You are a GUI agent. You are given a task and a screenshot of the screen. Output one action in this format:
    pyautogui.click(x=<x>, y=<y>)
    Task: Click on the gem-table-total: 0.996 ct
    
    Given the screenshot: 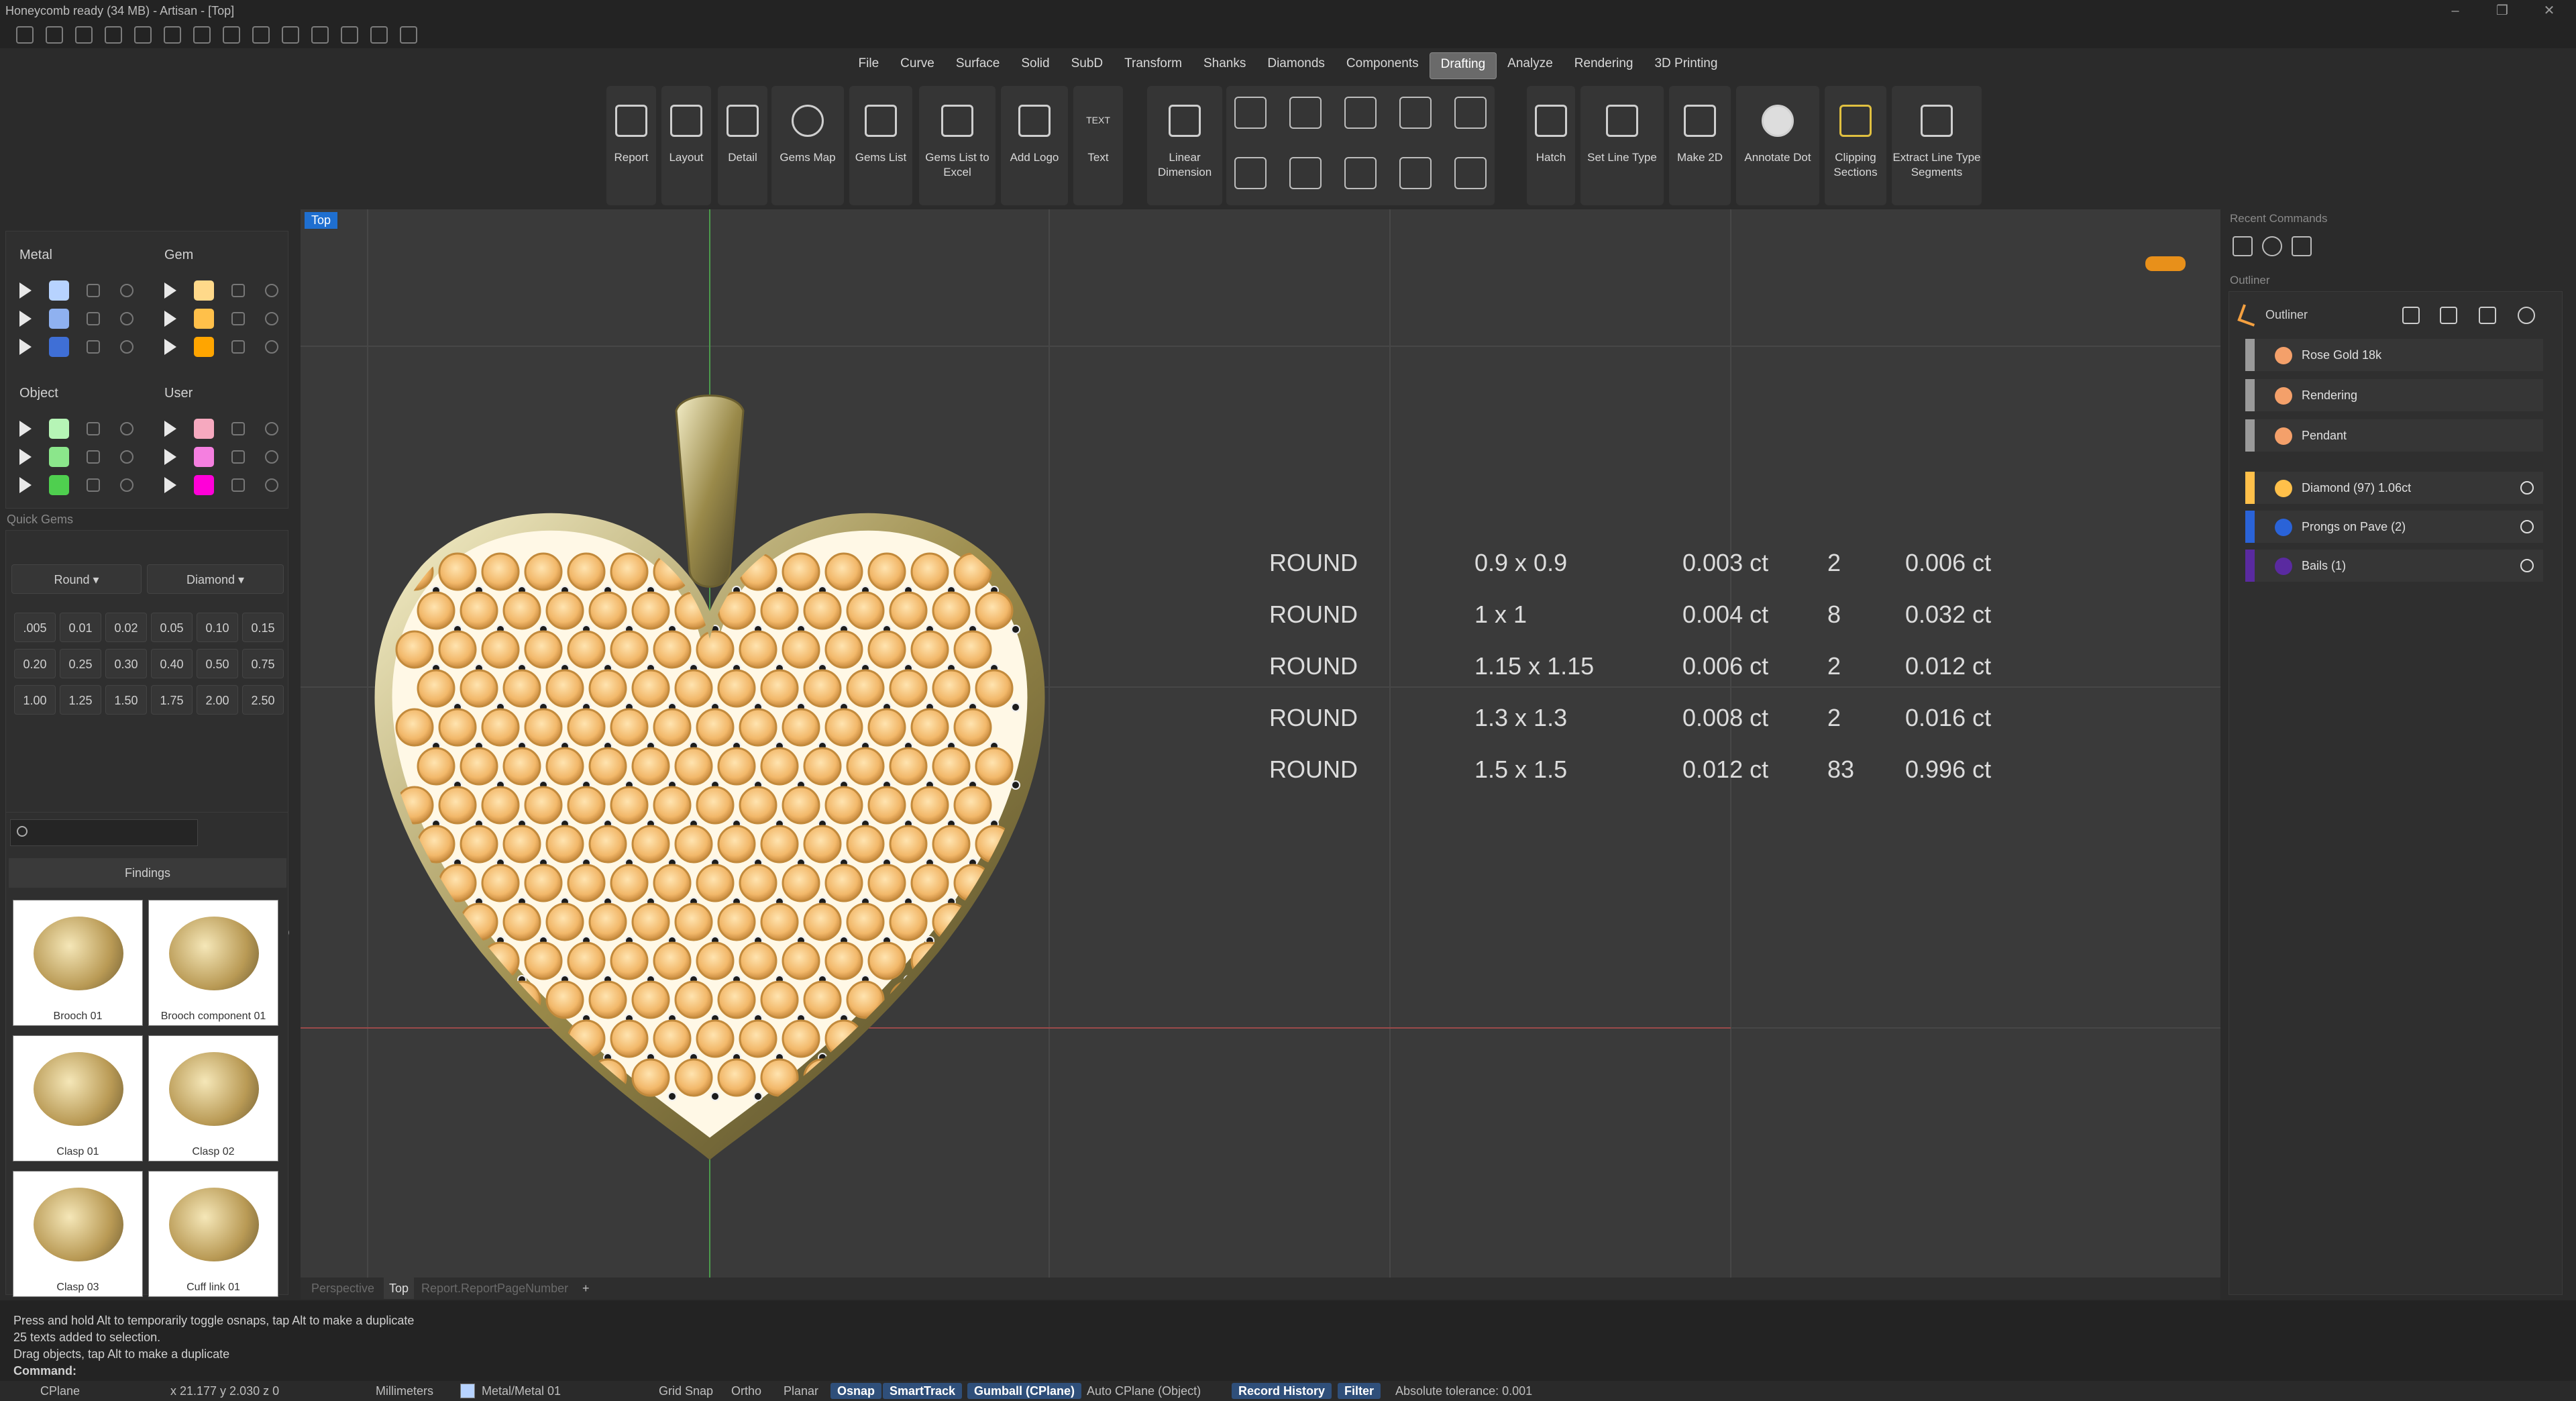 What is the action you would take?
    pyautogui.click(x=1948, y=770)
    